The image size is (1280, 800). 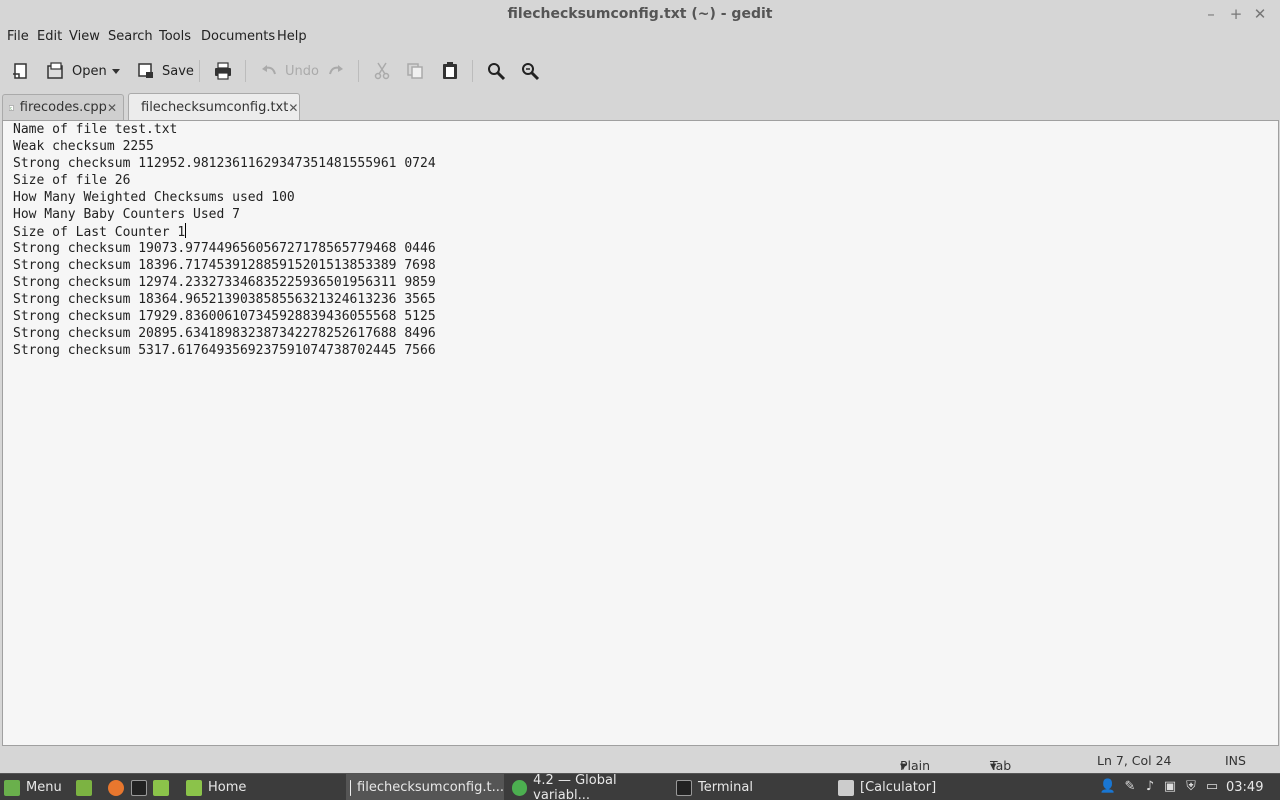 I want to click on menu-label: Menu, so click(x=44, y=787).